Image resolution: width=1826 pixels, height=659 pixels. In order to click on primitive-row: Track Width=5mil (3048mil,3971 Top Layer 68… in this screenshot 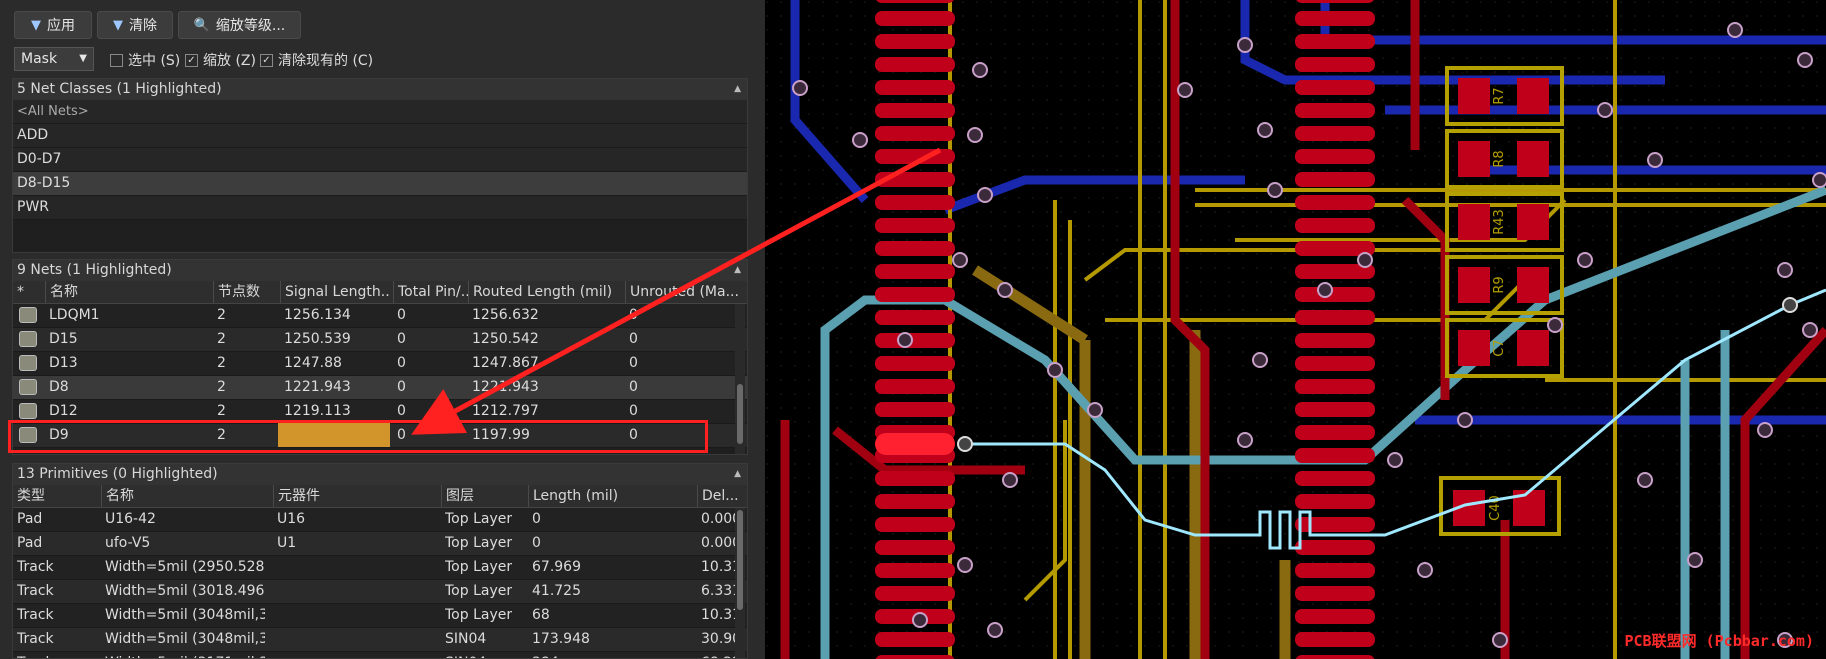, I will do `click(380, 616)`.